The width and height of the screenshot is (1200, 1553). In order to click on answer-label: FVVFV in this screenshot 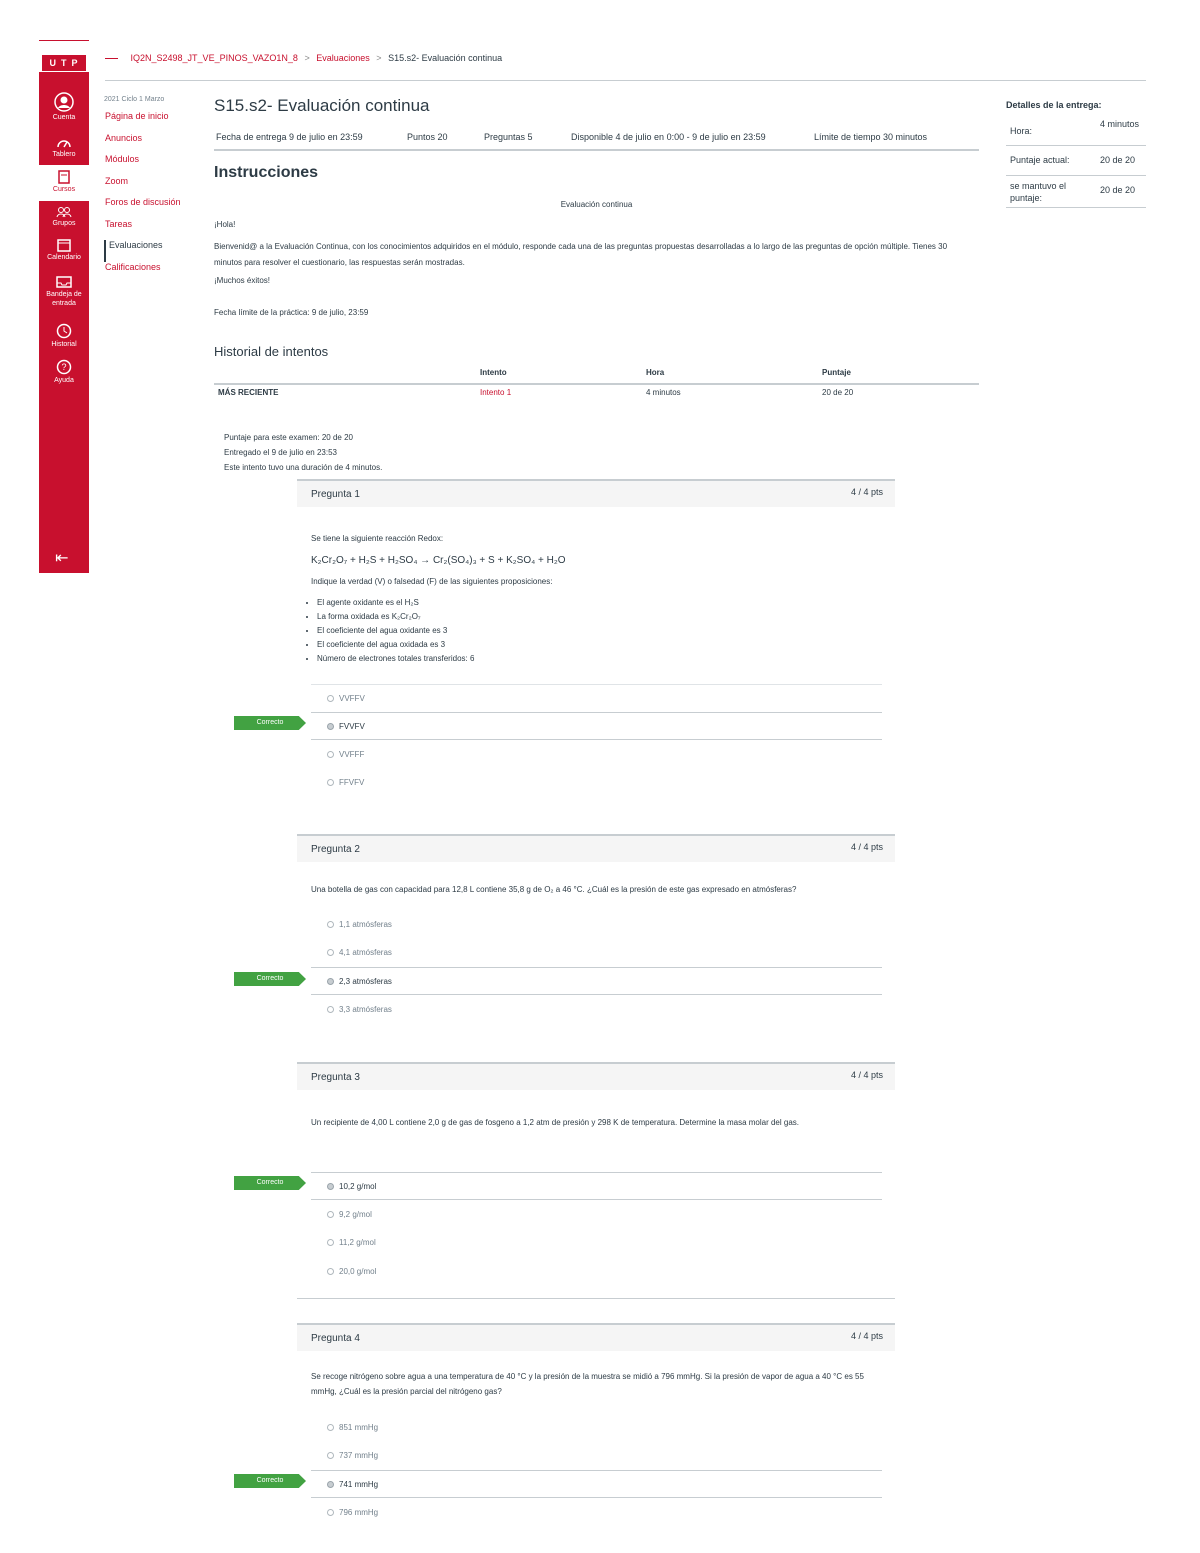, I will do `click(352, 726)`.